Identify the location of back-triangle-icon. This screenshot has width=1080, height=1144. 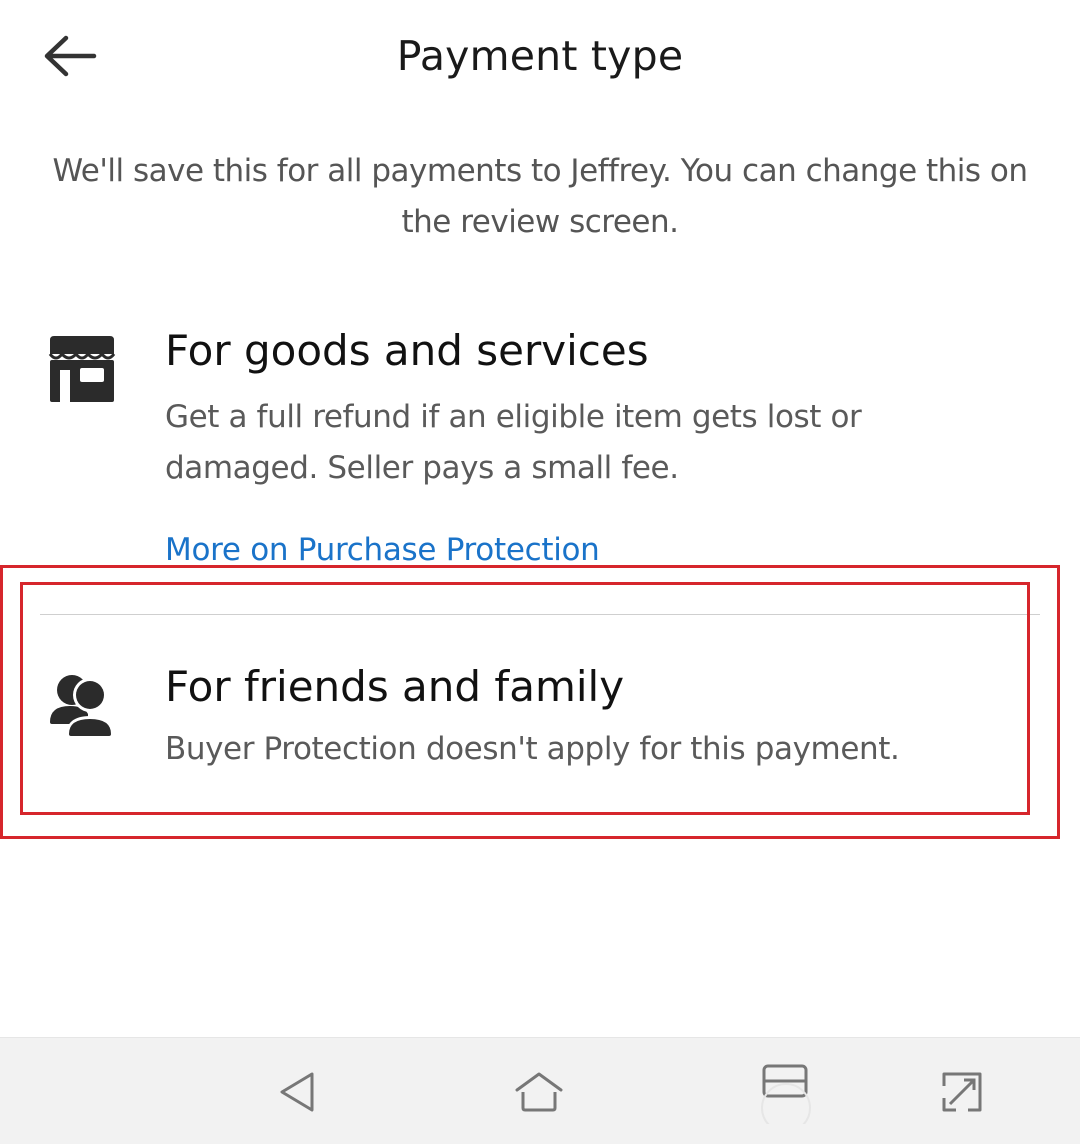
(297, 1092).